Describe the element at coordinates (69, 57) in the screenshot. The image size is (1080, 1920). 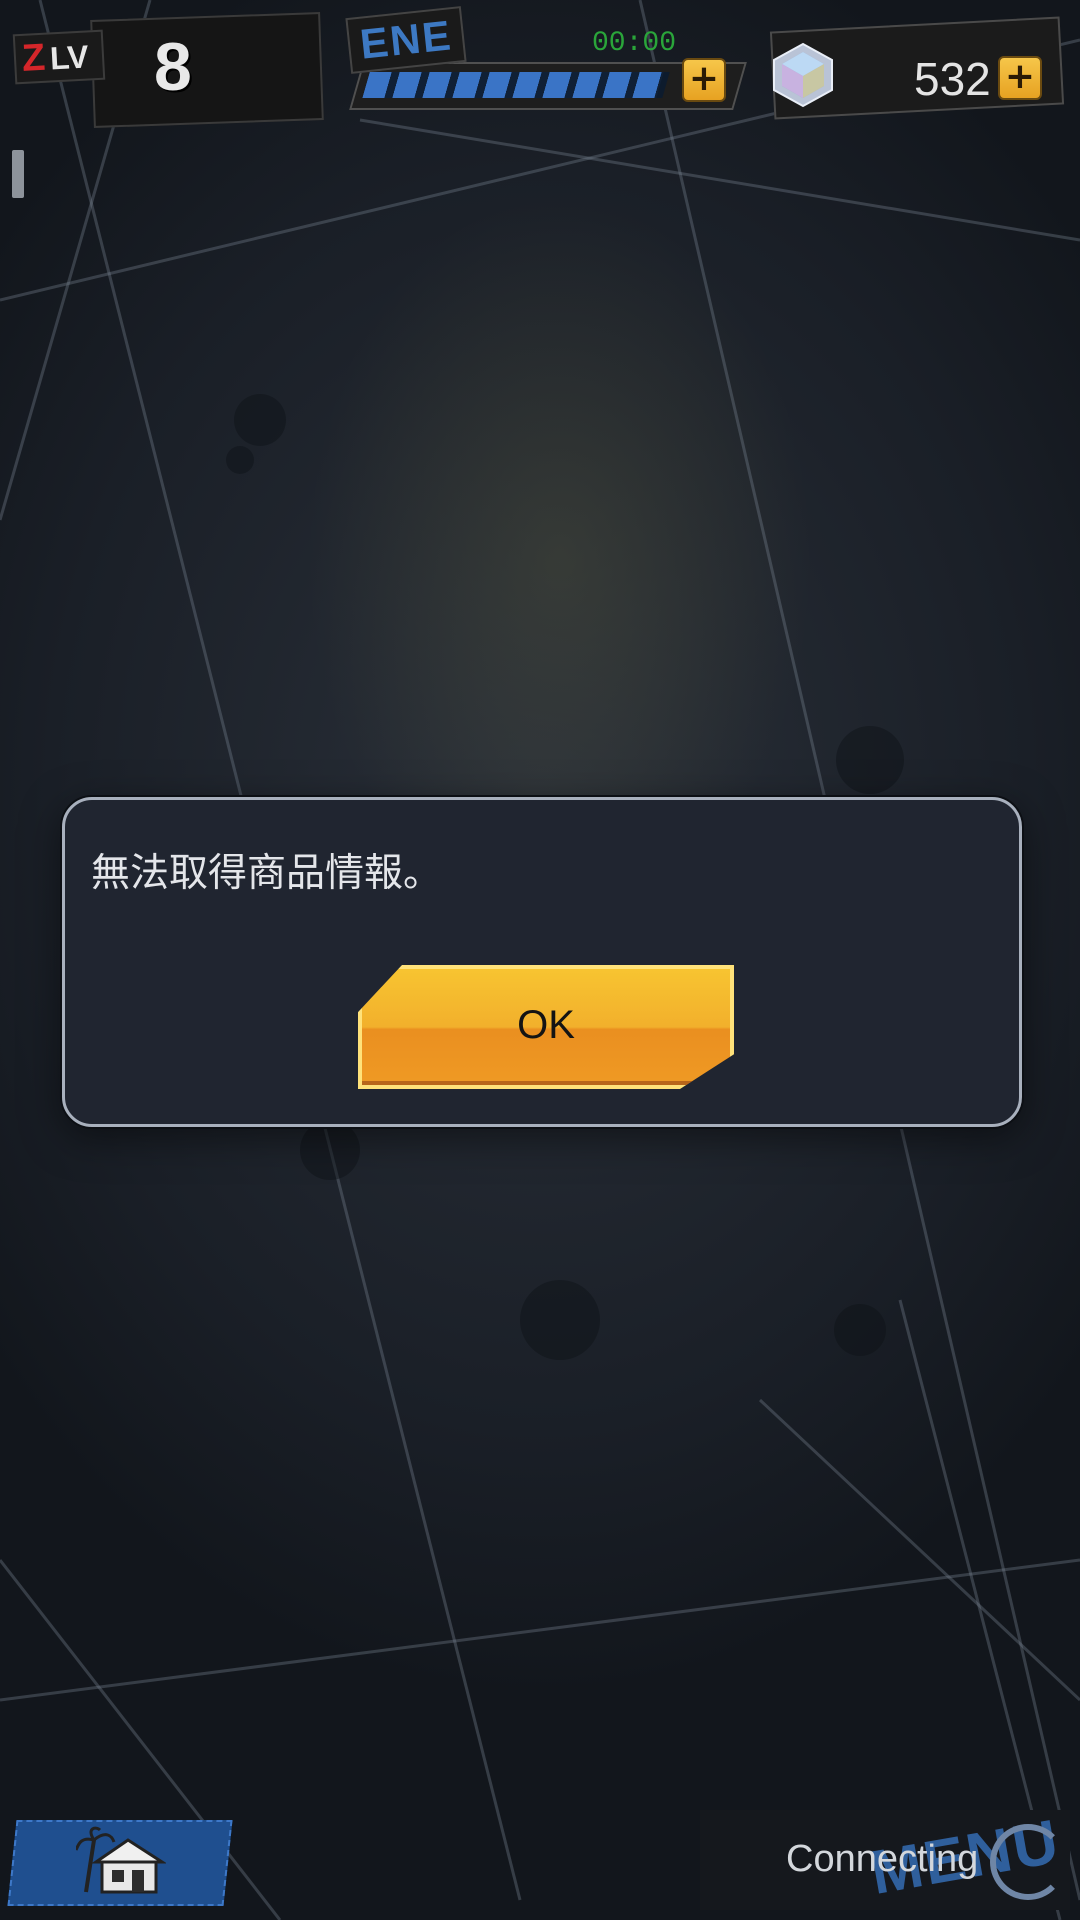
I see `level-label: LV` at that location.